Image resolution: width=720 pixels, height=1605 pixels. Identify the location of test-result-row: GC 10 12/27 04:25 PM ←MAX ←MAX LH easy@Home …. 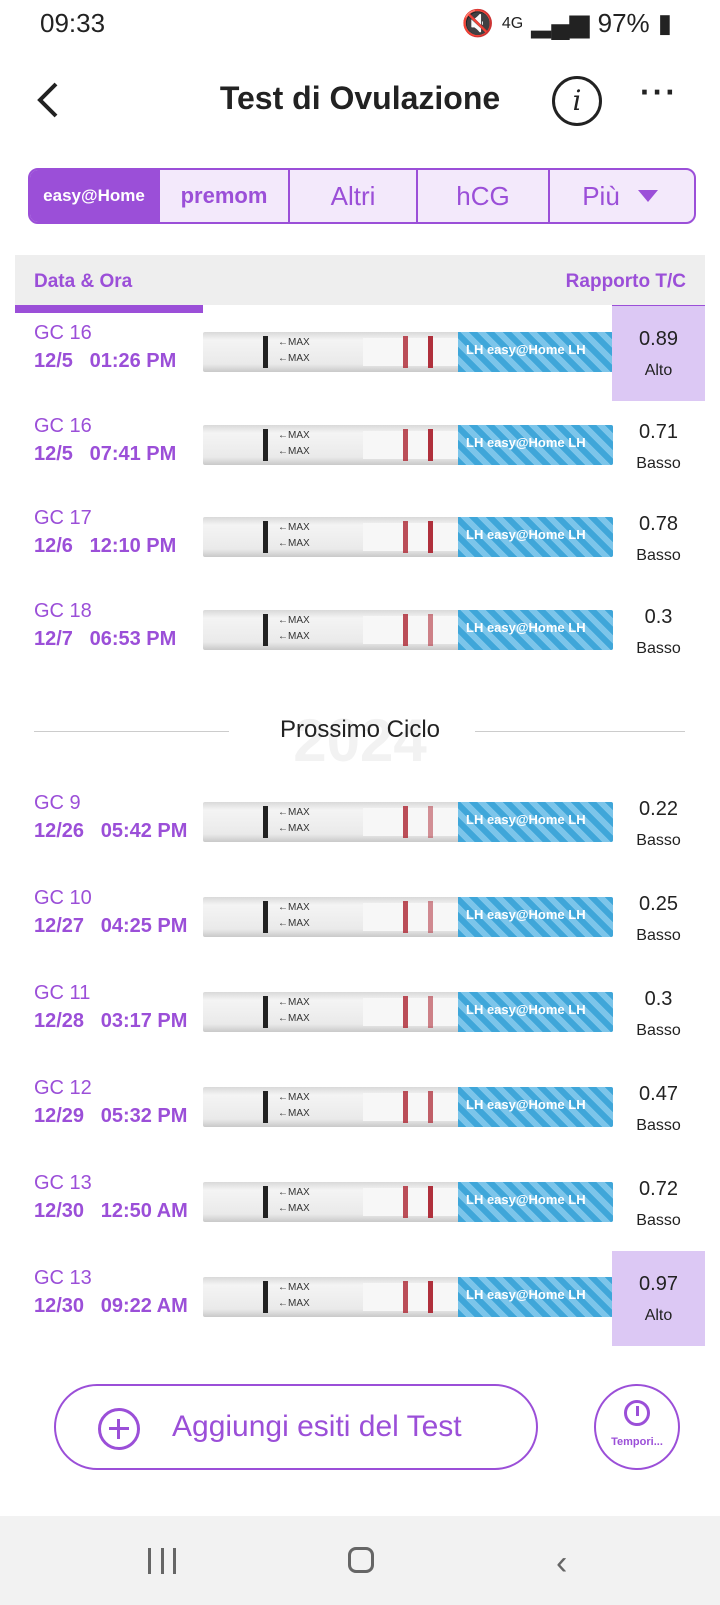
(360, 918).